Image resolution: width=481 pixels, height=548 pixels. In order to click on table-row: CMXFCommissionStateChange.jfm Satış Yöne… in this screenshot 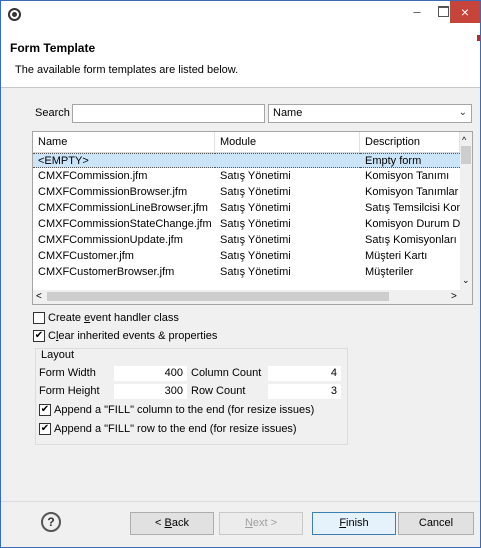, I will do `click(246, 224)`.